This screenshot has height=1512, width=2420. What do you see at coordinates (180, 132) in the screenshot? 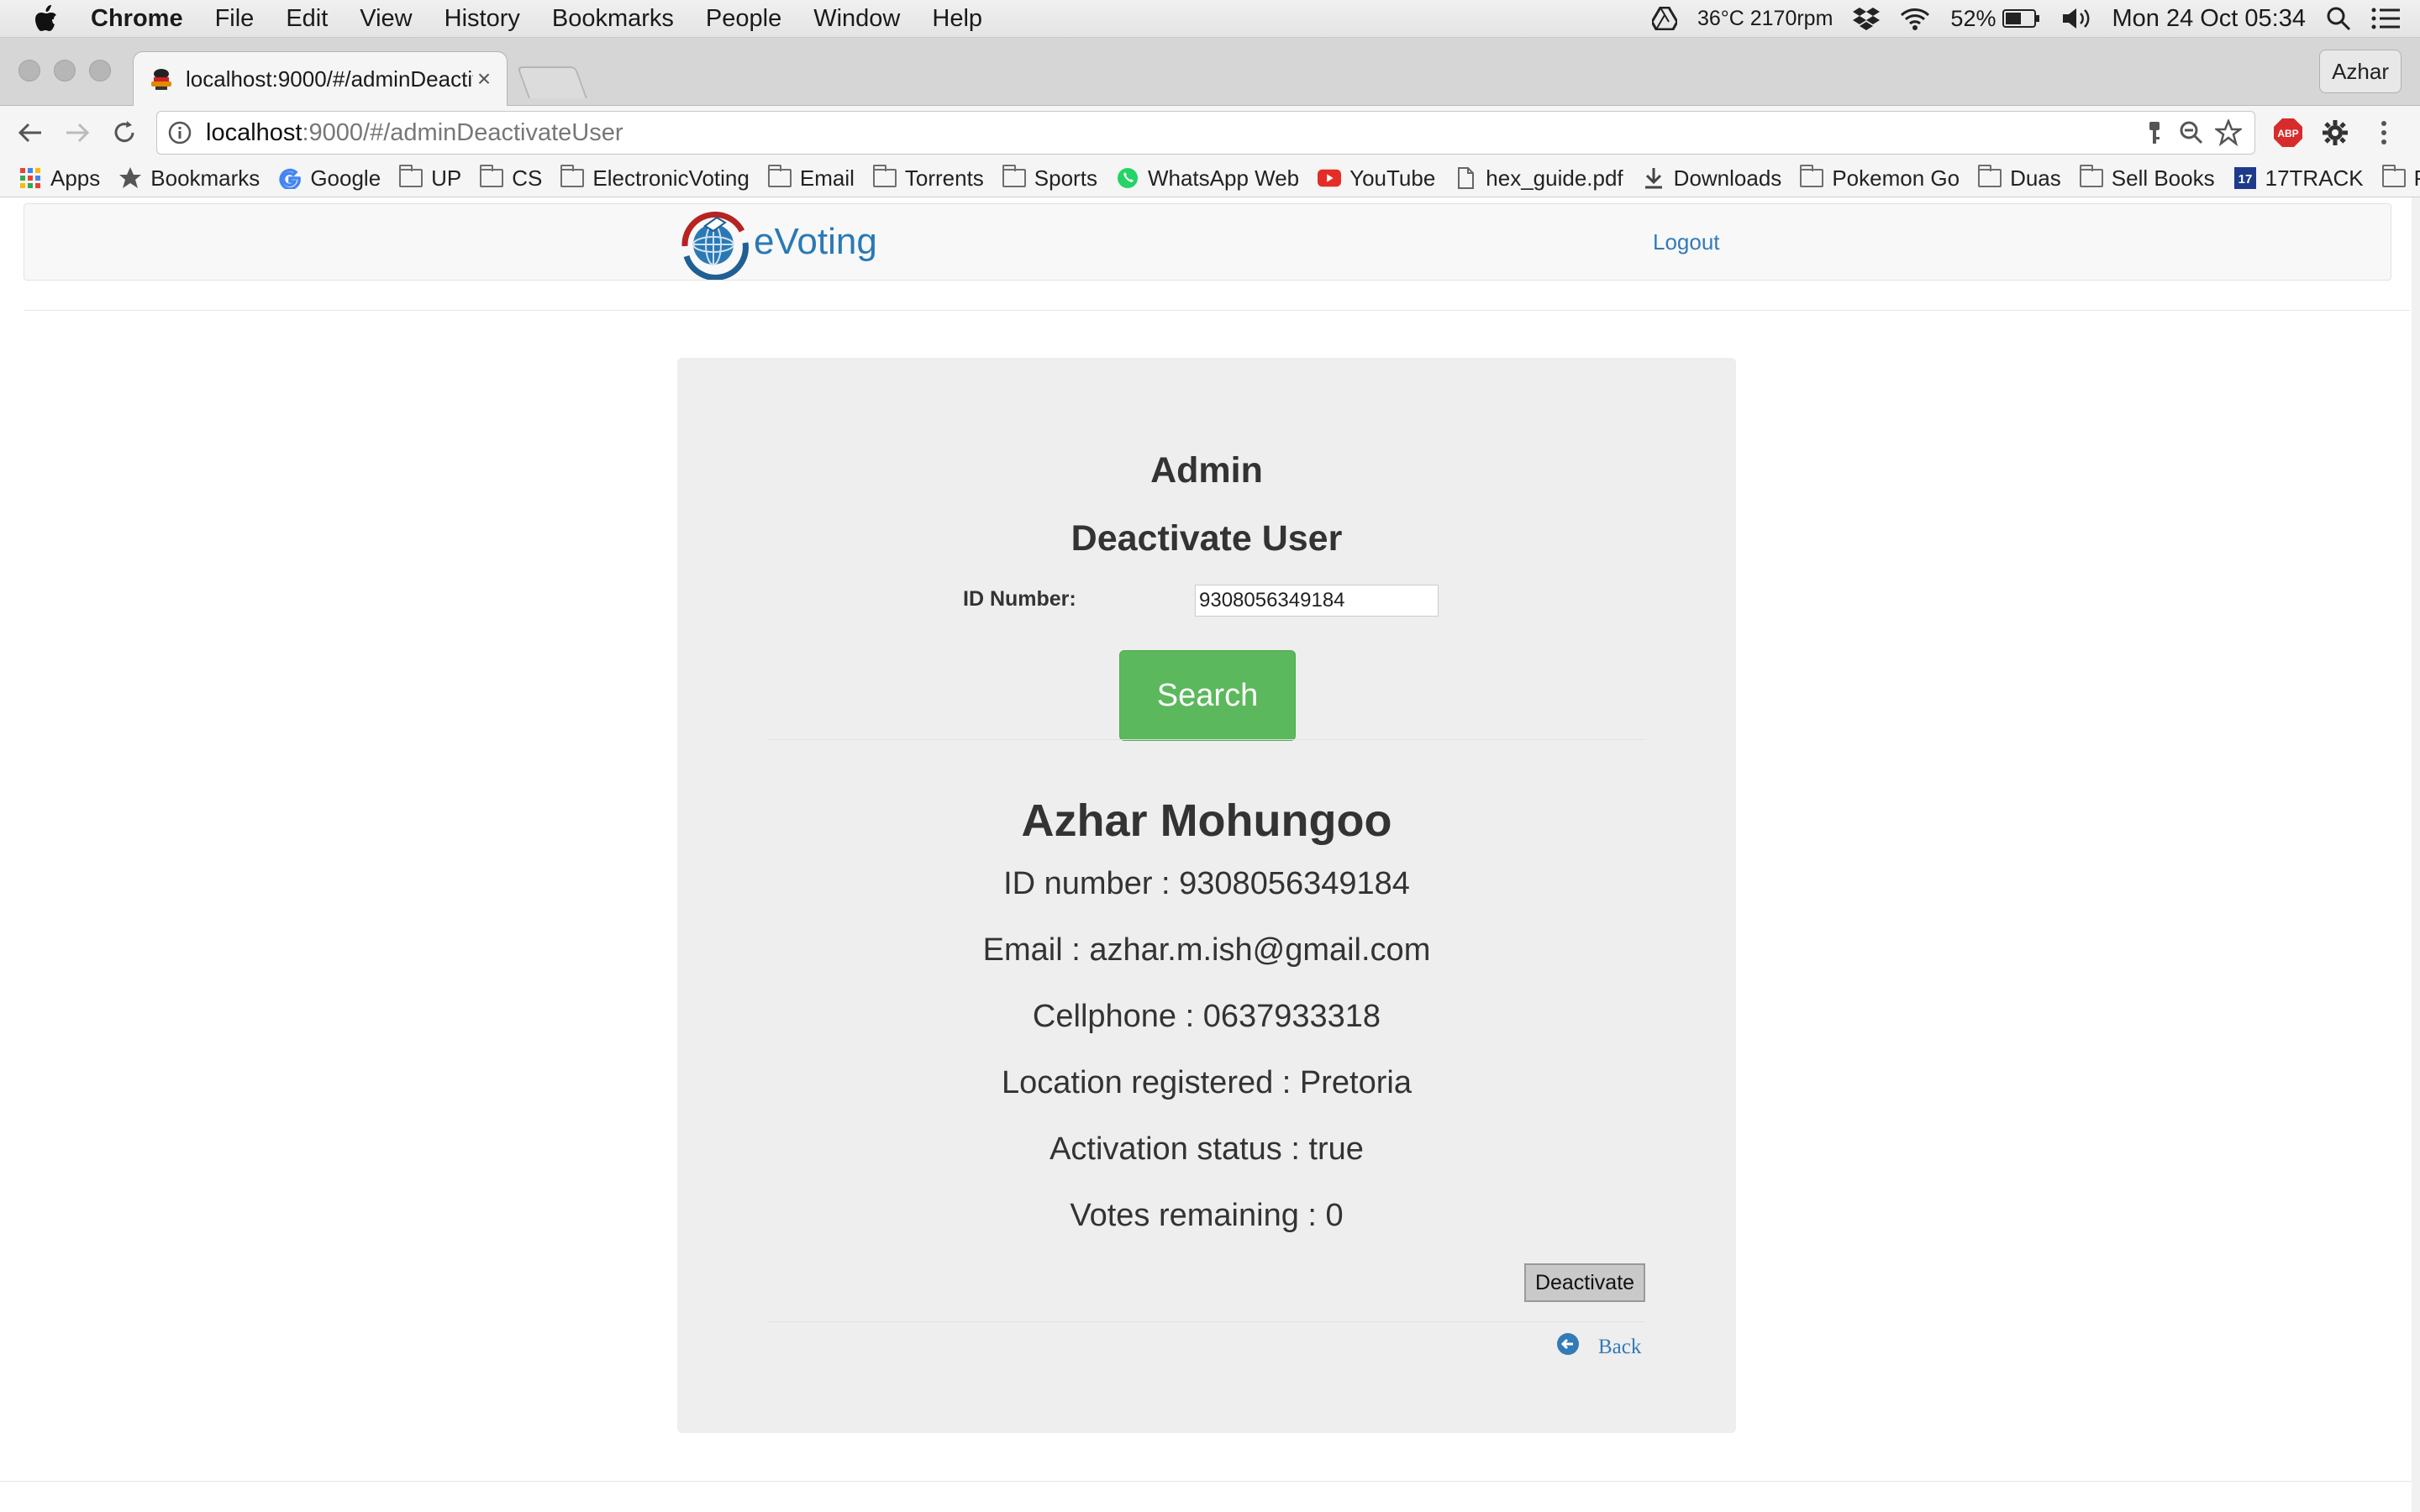
I see `site-info-icon` at bounding box center [180, 132].